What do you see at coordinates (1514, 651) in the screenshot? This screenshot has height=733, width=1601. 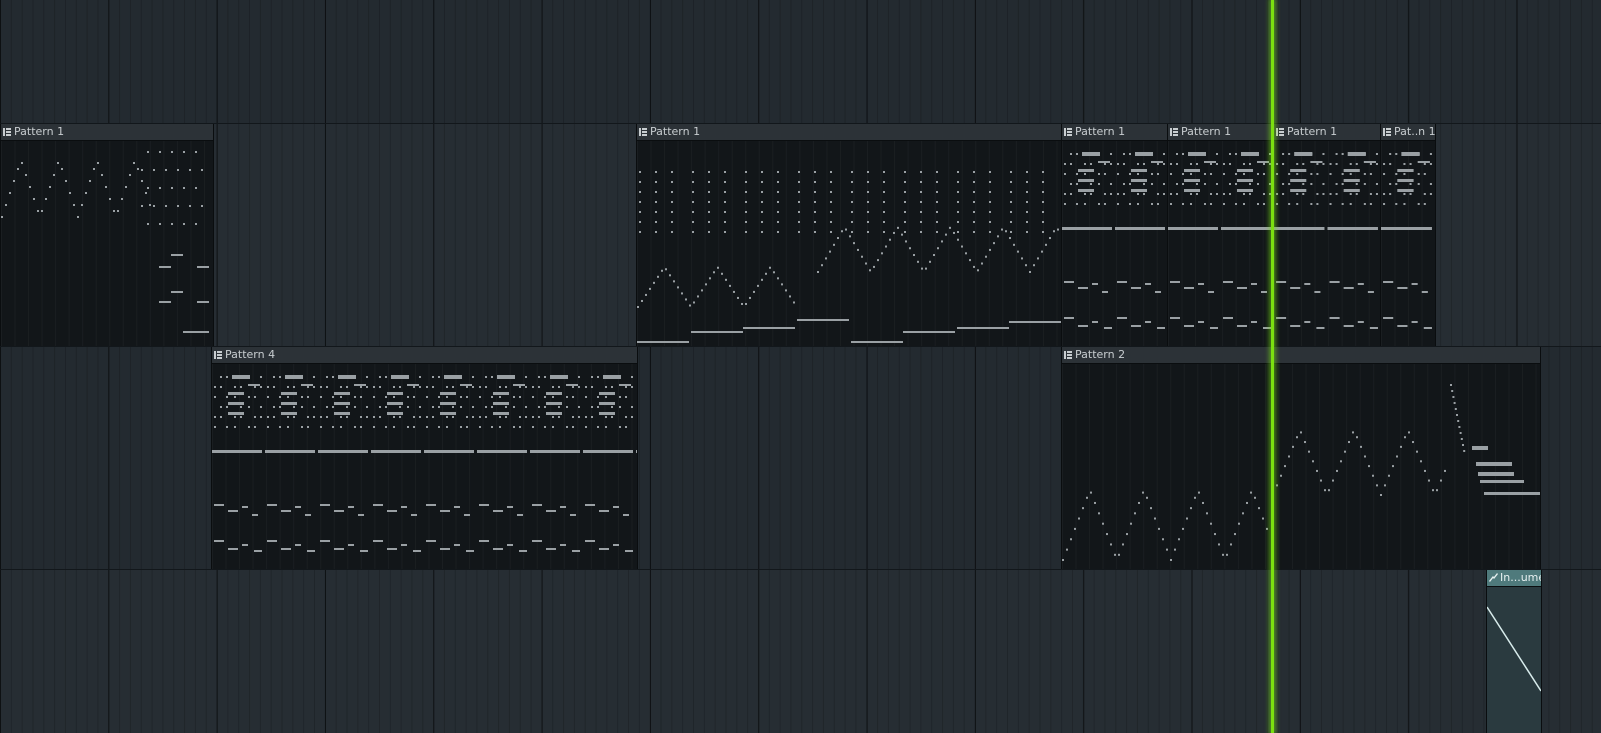 I see `automation-clip: In...ume` at bounding box center [1514, 651].